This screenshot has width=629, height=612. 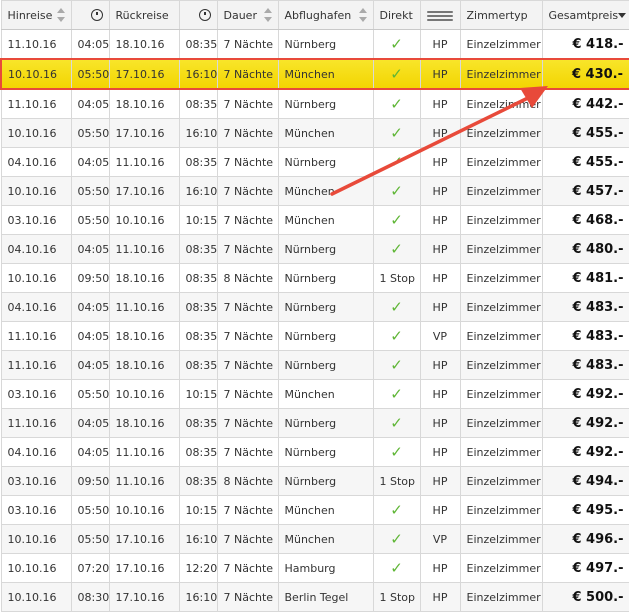 What do you see at coordinates (501, 15) in the screenshot?
I see `col-zimmertyp: Zimmertyp` at bounding box center [501, 15].